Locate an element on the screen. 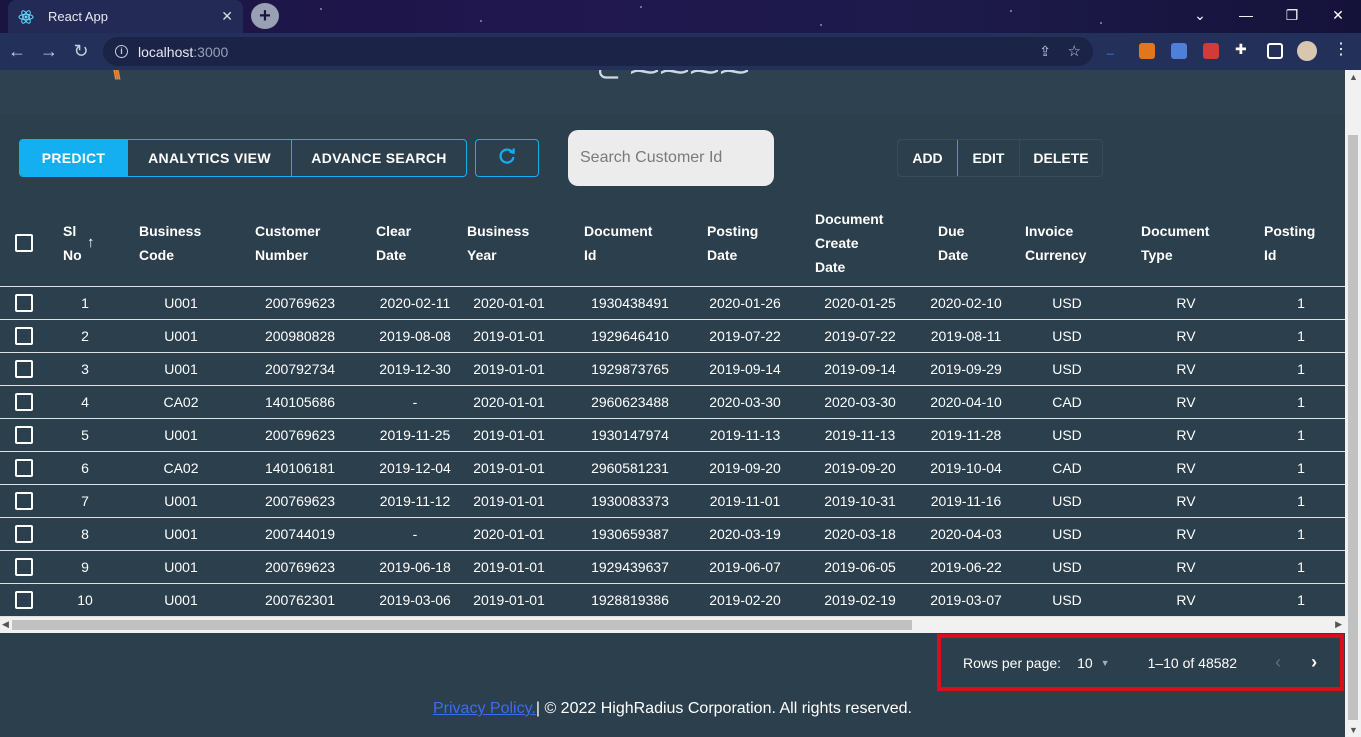 Image resolution: width=1361 pixels, height=737 pixels. column-header-document-id: Document Id is located at coordinates (618, 243).